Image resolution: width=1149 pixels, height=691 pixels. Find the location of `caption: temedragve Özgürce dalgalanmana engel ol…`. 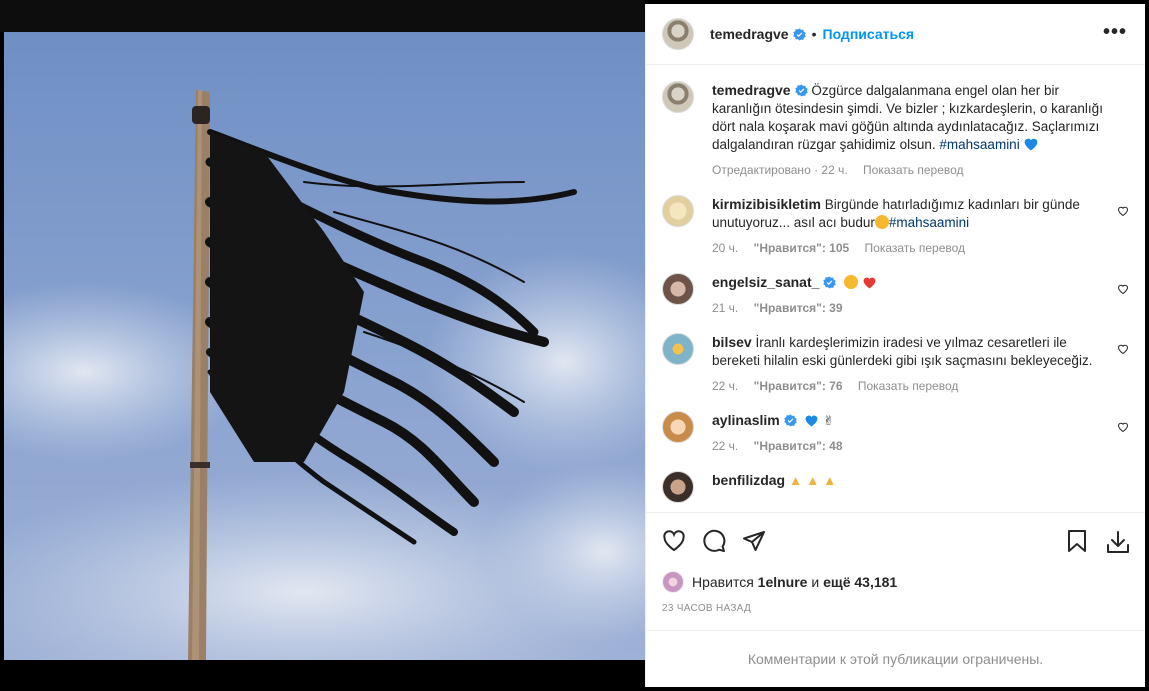

caption: temedragve Özgürce dalgalanmana engel ol… is located at coordinates (895, 130).